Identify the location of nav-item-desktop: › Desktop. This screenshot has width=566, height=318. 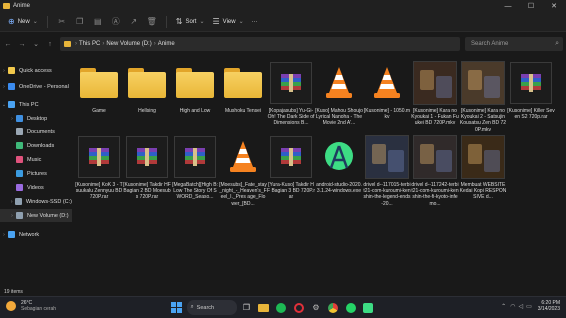
(36, 118).